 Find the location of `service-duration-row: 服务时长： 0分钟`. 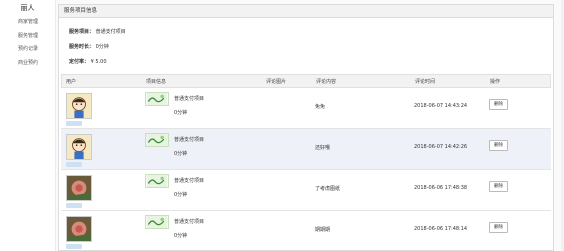

service-duration-row: 服务时长： 0分钟 is located at coordinates (89, 46).